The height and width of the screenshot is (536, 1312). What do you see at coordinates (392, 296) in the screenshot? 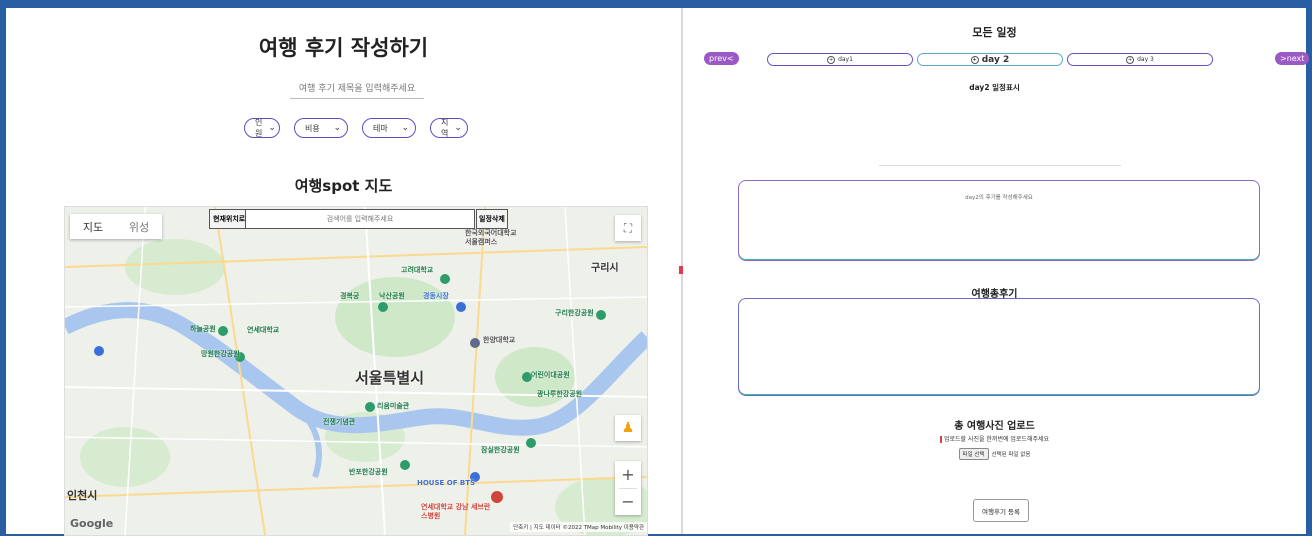
I see `poi-label: 낙산공원` at bounding box center [392, 296].